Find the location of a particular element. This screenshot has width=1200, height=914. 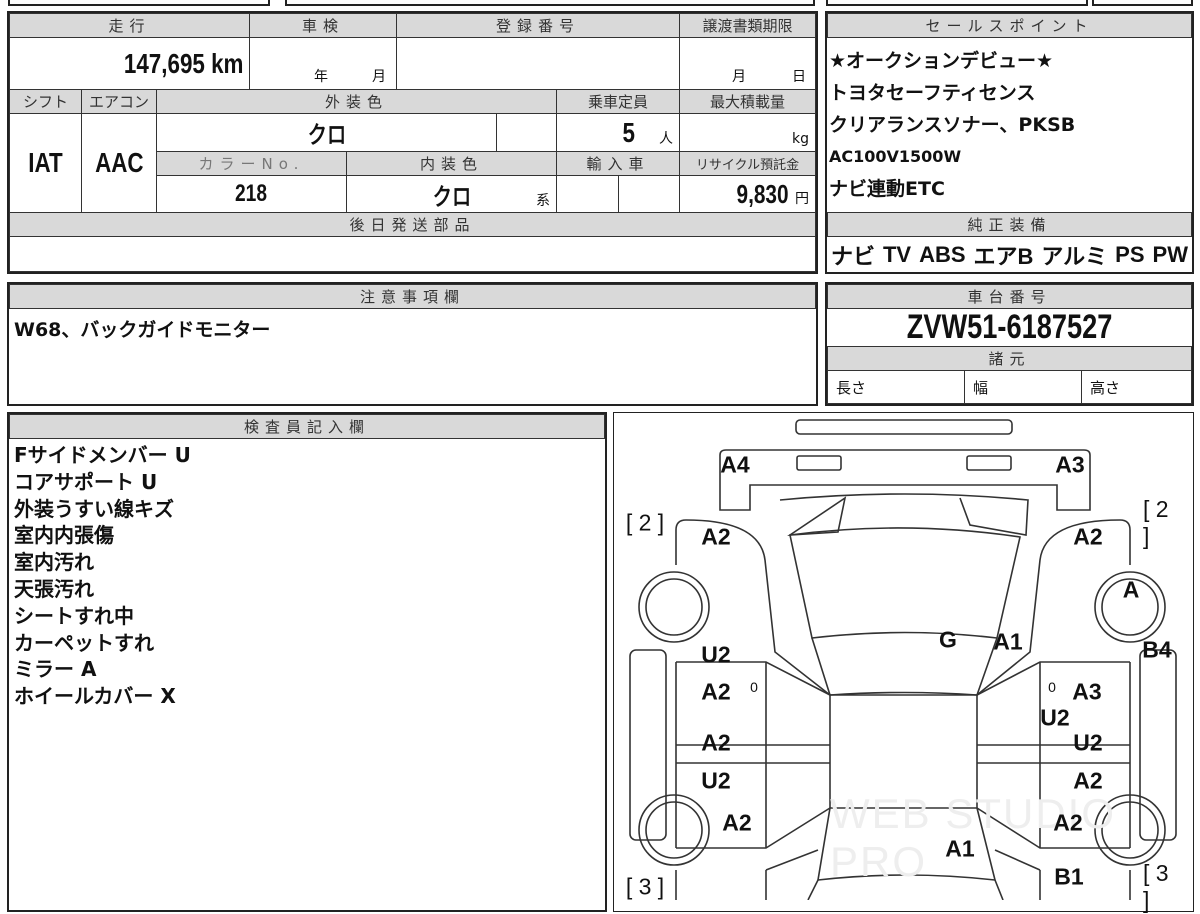

damage-mark: G is located at coordinates (948, 639).